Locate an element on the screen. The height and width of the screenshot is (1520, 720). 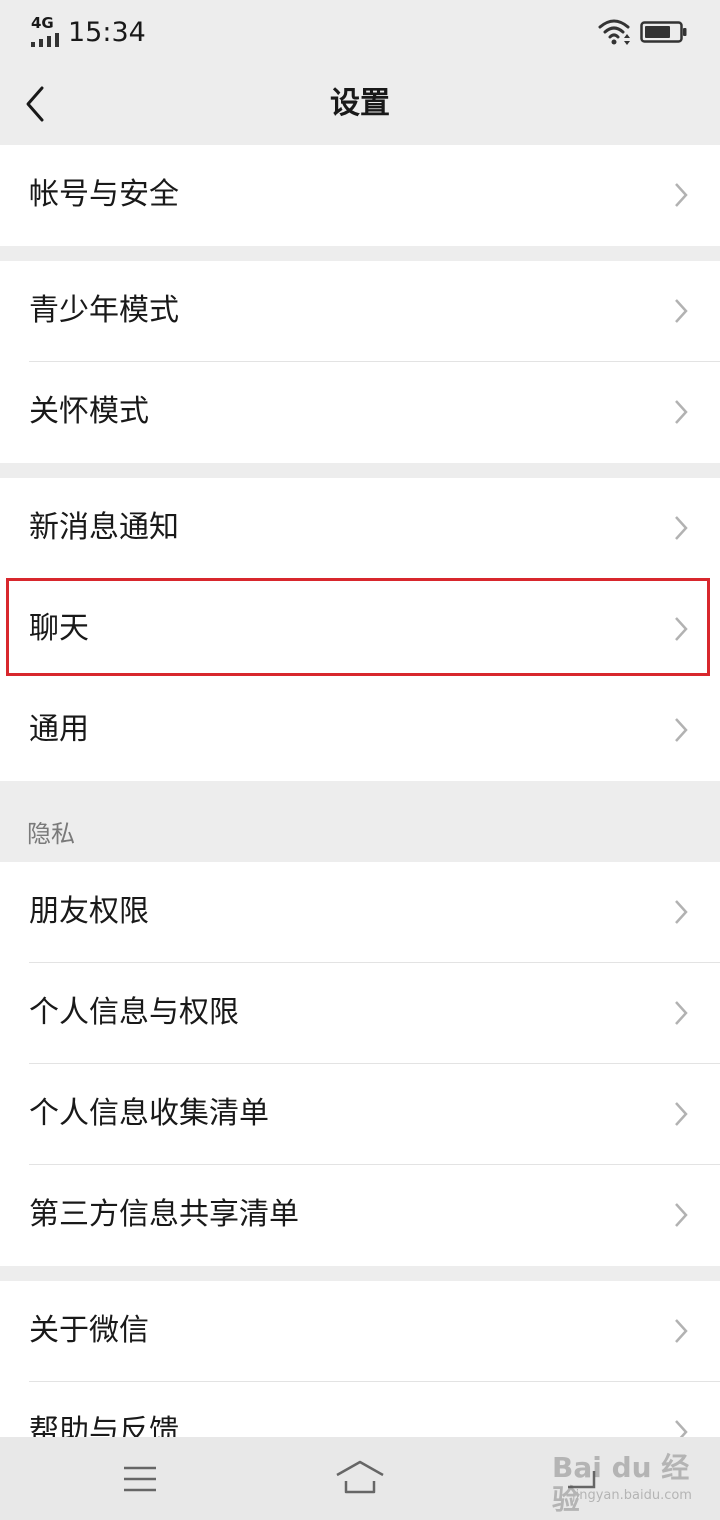
settings-item-care-mode: 关怀模式 is located at coordinates (360, 412).